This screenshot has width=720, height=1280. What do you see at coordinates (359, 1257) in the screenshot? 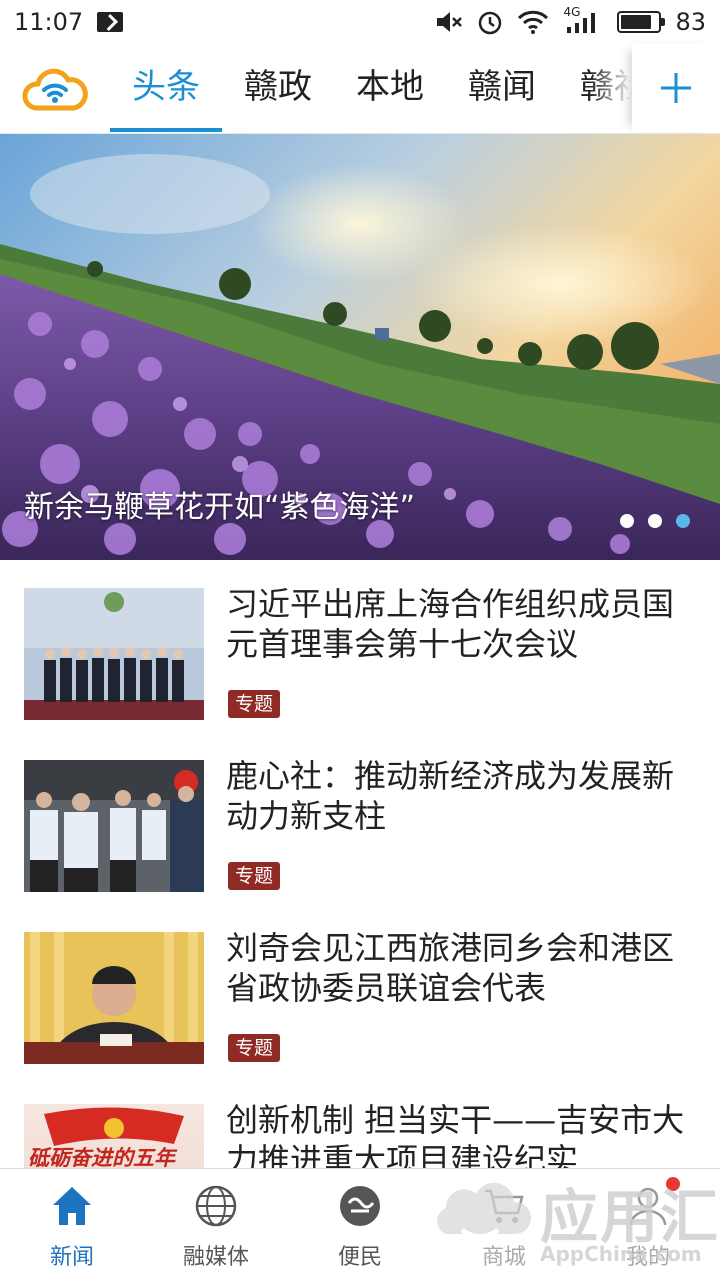
I see `nav-label: 便民` at bounding box center [359, 1257].